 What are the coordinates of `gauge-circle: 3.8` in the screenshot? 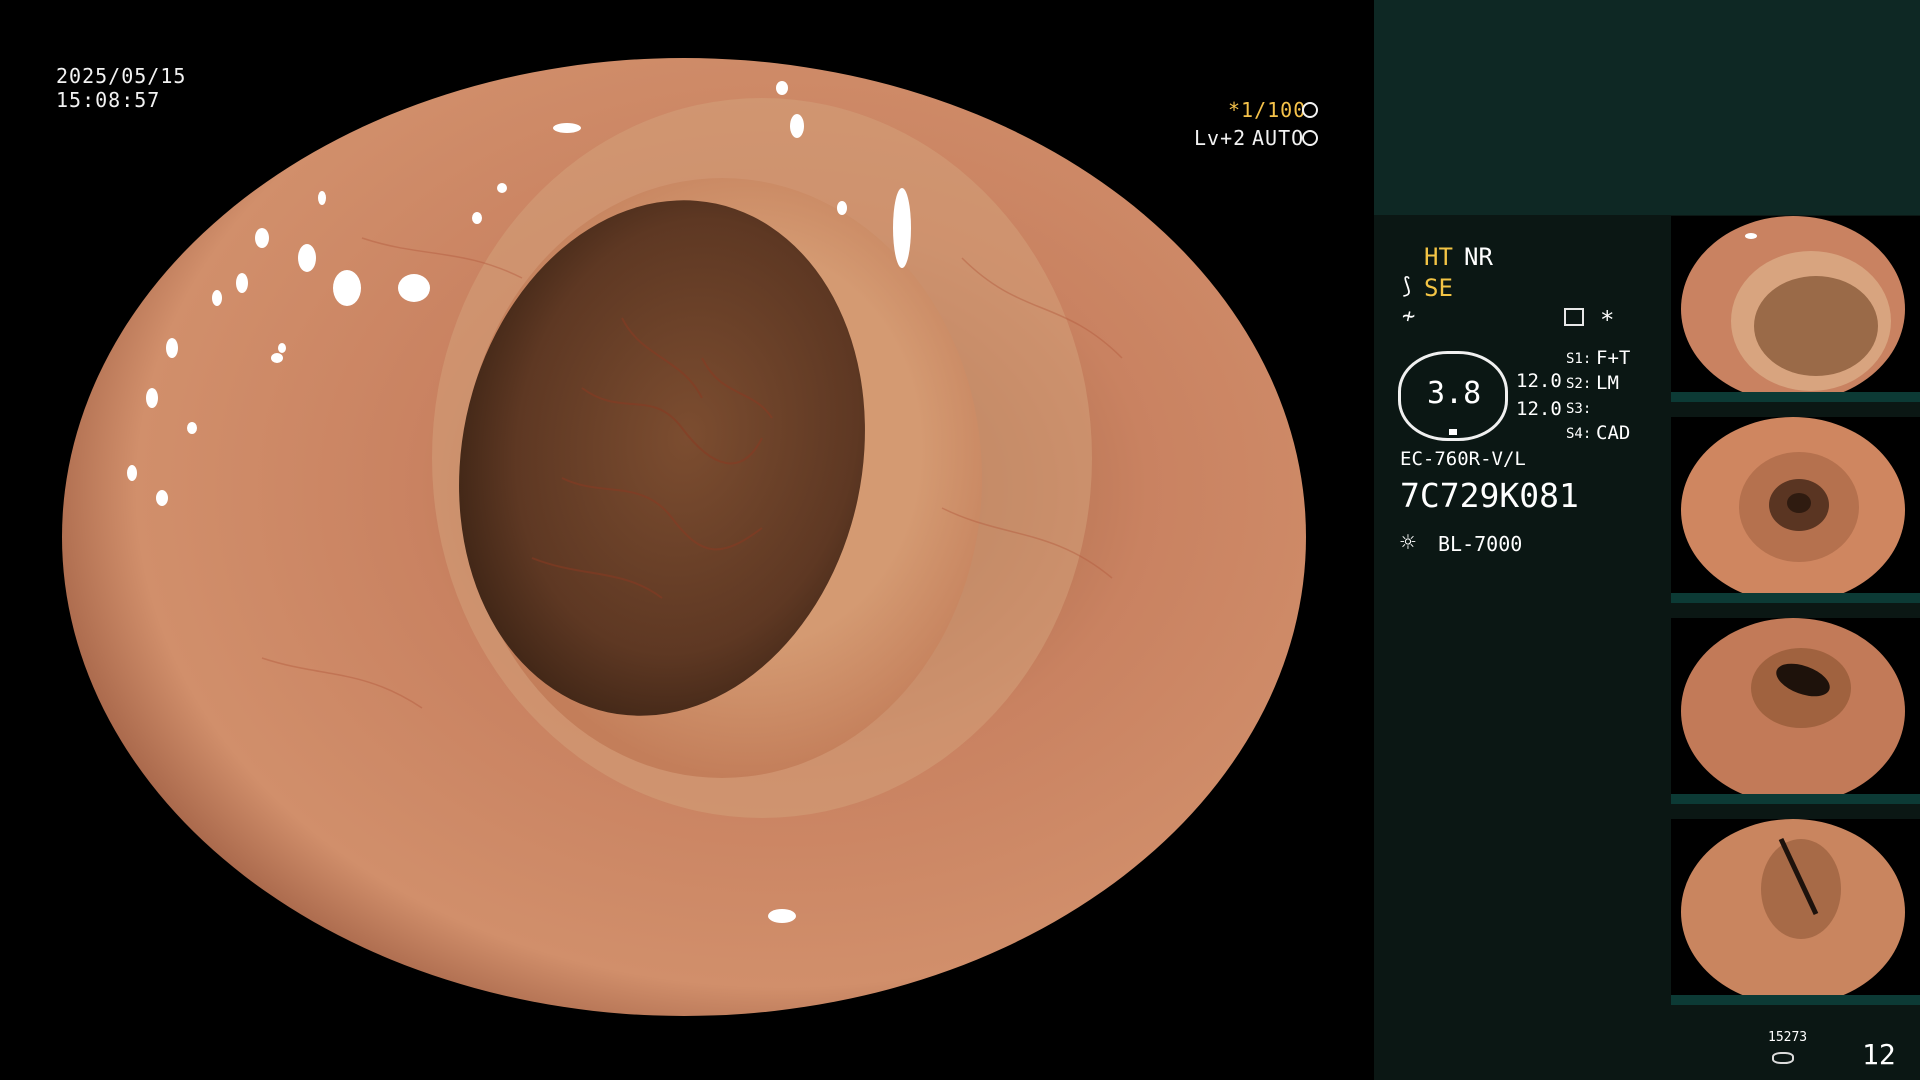 It's located at (1453, 396).